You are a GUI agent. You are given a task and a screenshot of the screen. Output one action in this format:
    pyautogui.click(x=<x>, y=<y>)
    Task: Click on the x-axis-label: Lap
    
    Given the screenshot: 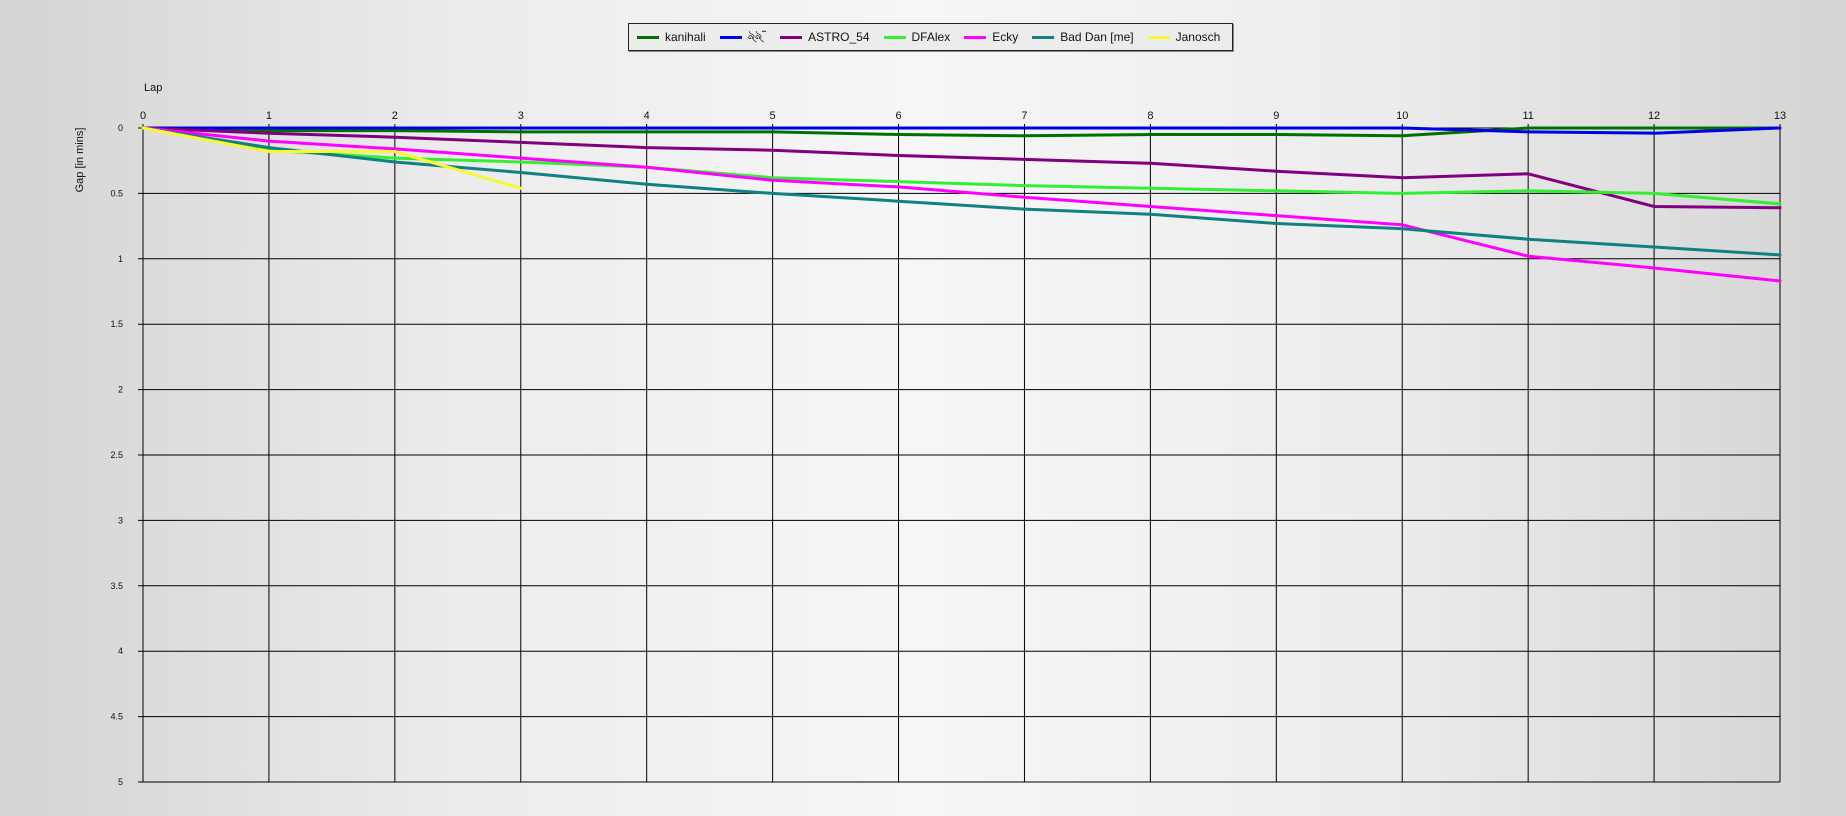 What is the action you would take?
    pyautogui.click(x=153, y=88)
    